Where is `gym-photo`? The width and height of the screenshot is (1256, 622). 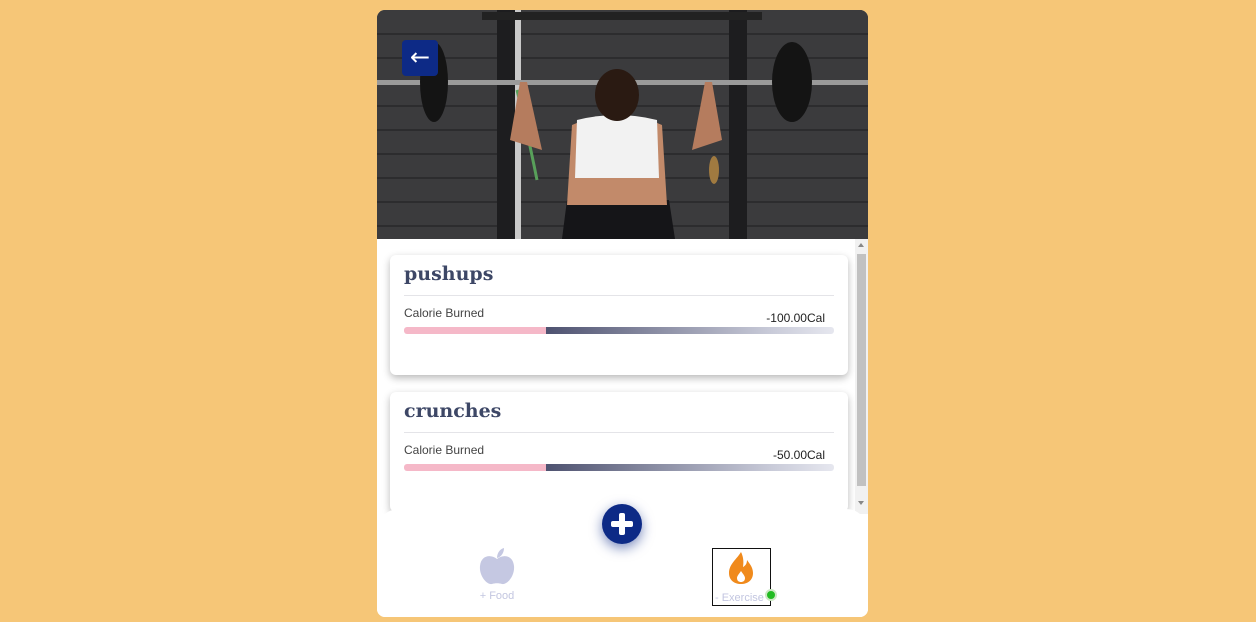
gym-photo is located at coordinates (622, 124).